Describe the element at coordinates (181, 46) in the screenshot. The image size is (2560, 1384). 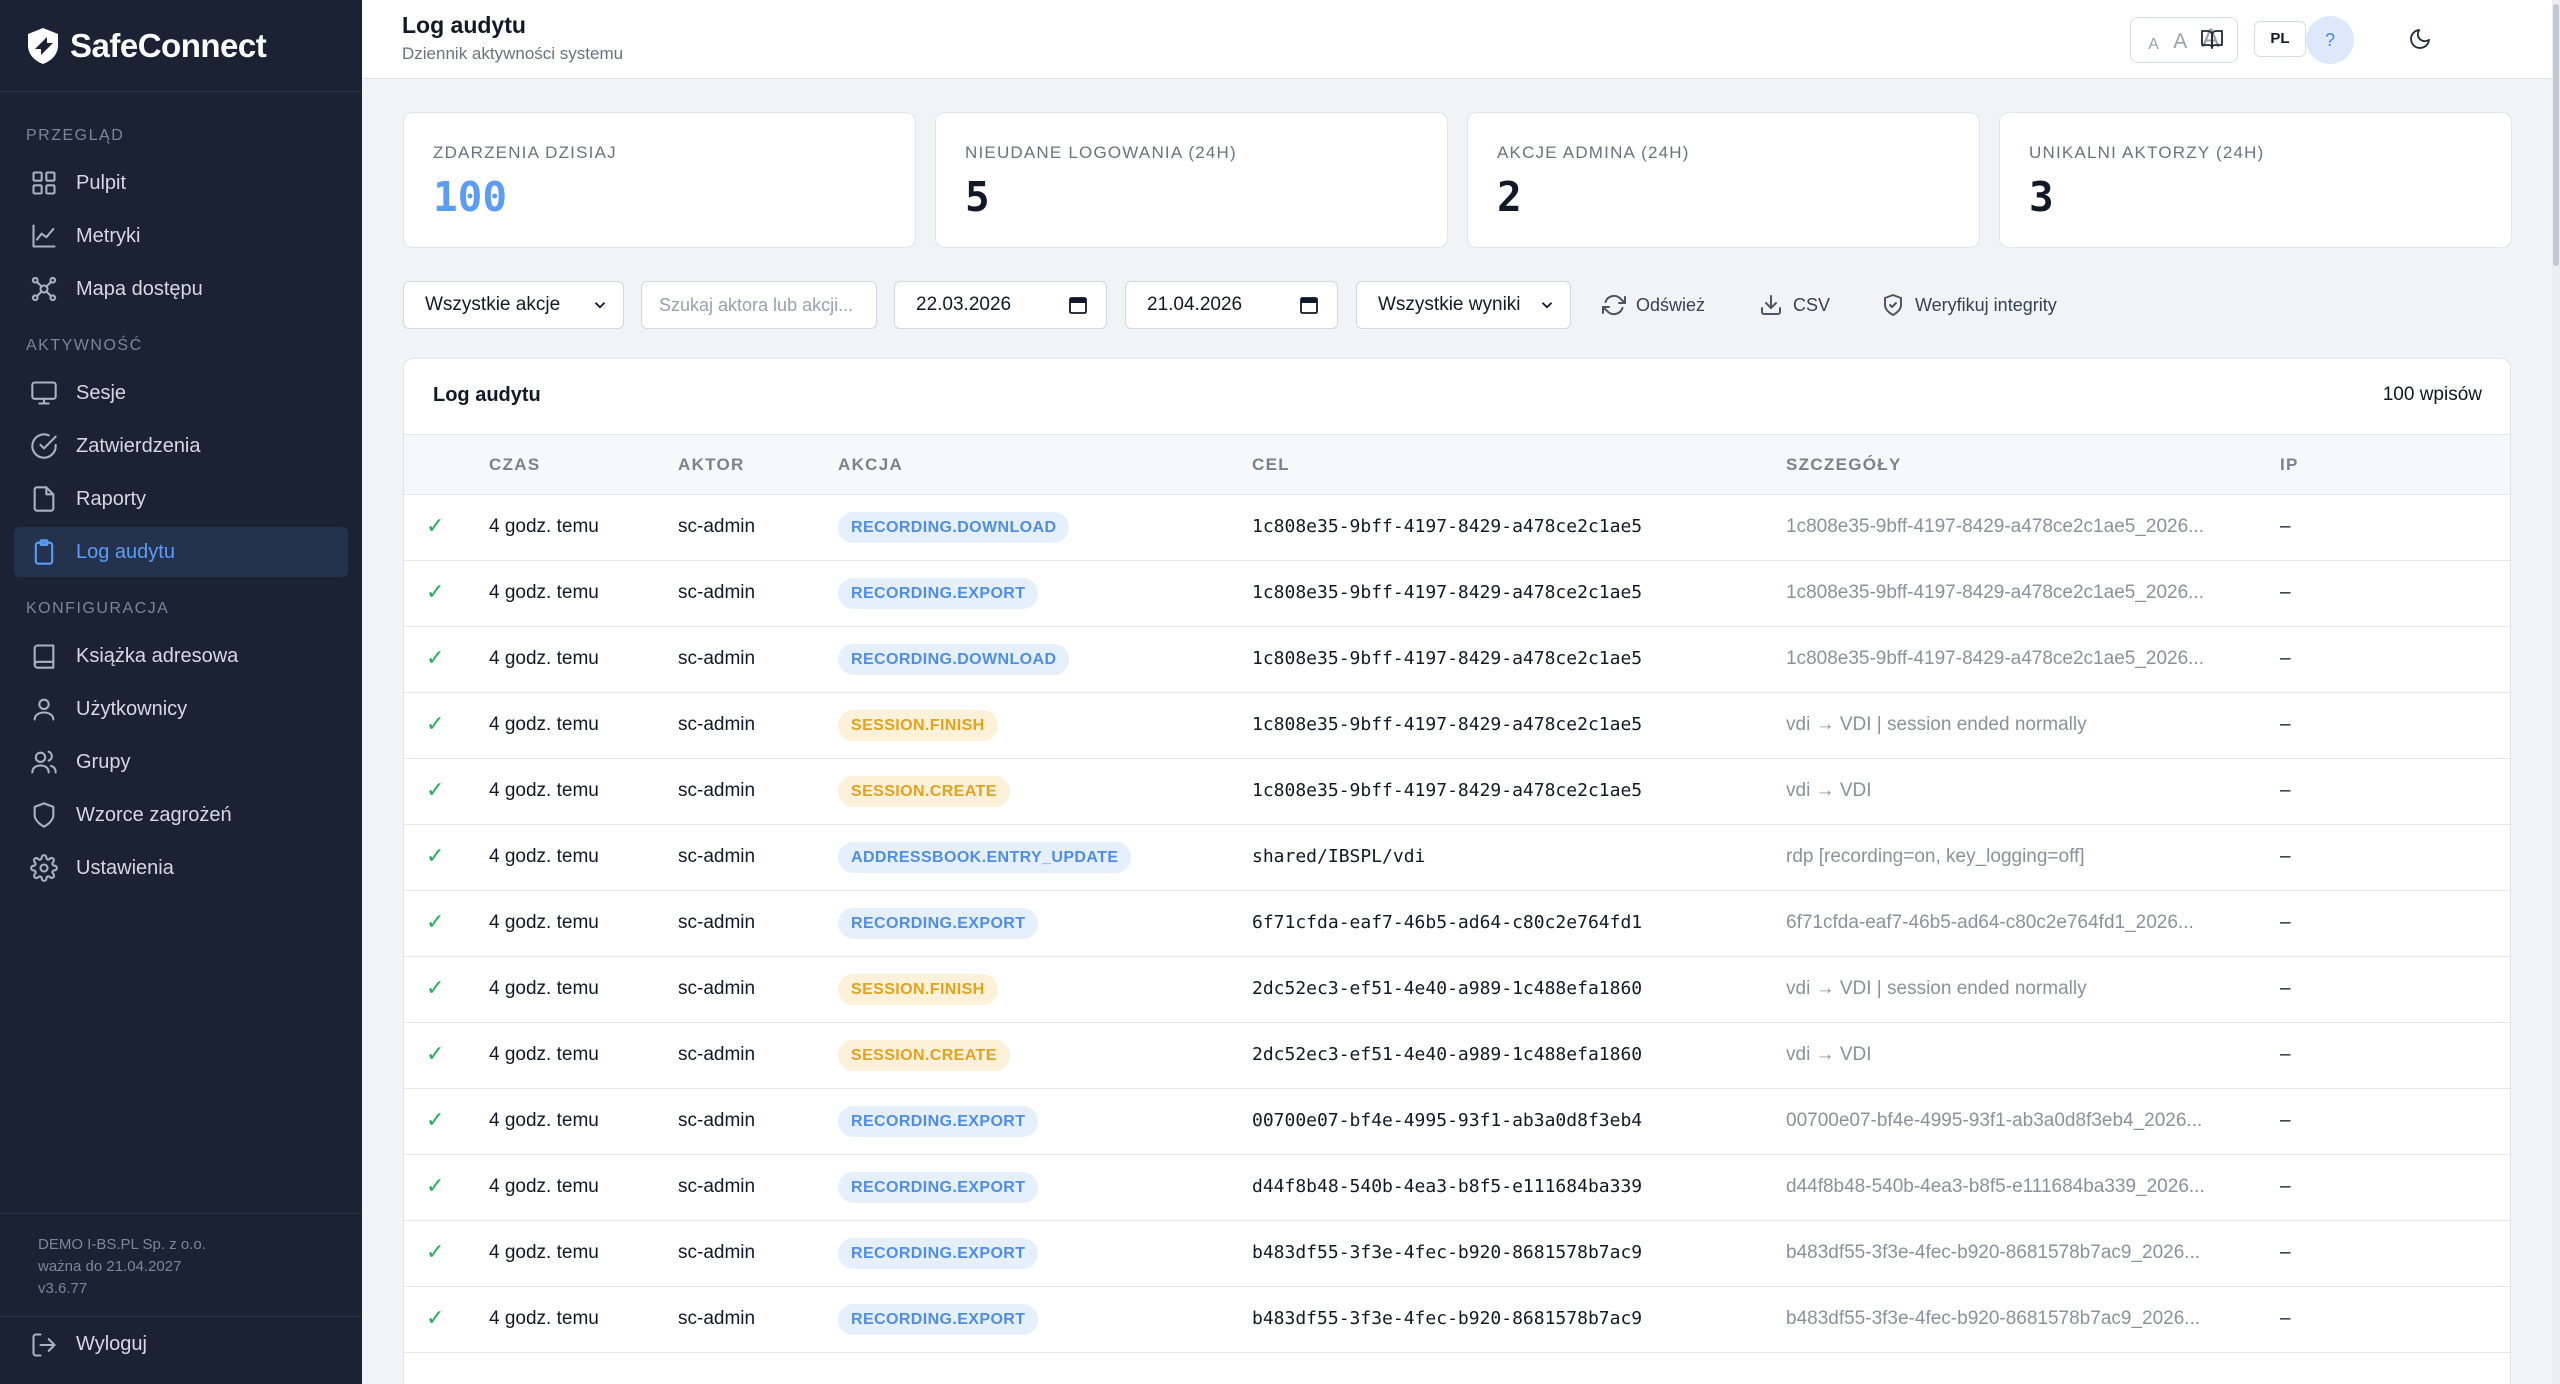
I see `brand: SafeConnect` at that location.